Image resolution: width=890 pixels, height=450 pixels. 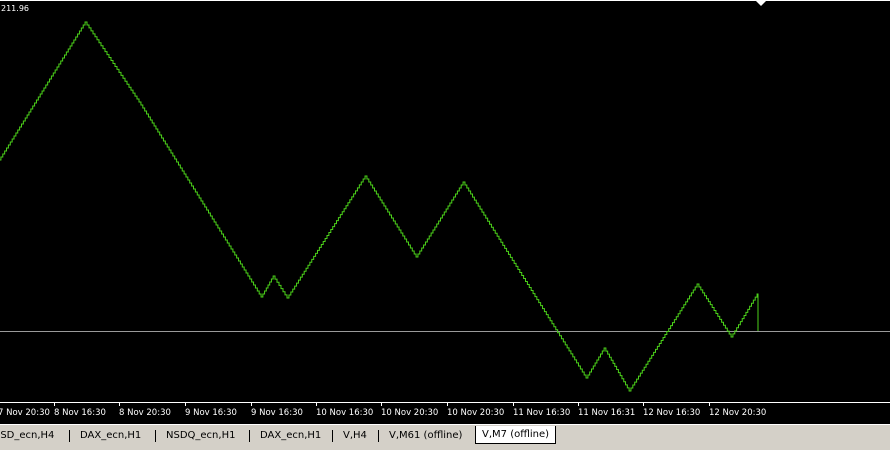 I want to click on chart-tab: V,M61 (offline), so click(x=425, y=436).